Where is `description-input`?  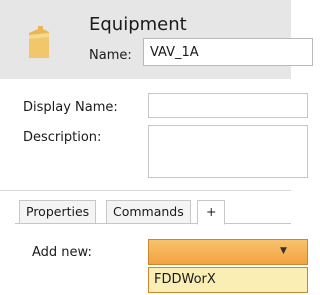 description-input is located at coordinates (228, 151).